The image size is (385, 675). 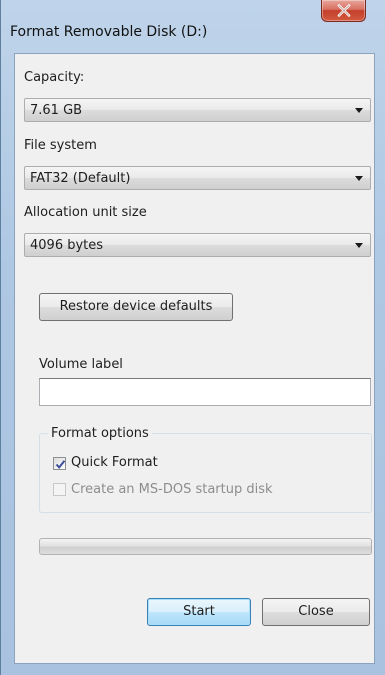 I want to click on file-system-dropdown: FAT32 (Default), so click(x=197, y=178).